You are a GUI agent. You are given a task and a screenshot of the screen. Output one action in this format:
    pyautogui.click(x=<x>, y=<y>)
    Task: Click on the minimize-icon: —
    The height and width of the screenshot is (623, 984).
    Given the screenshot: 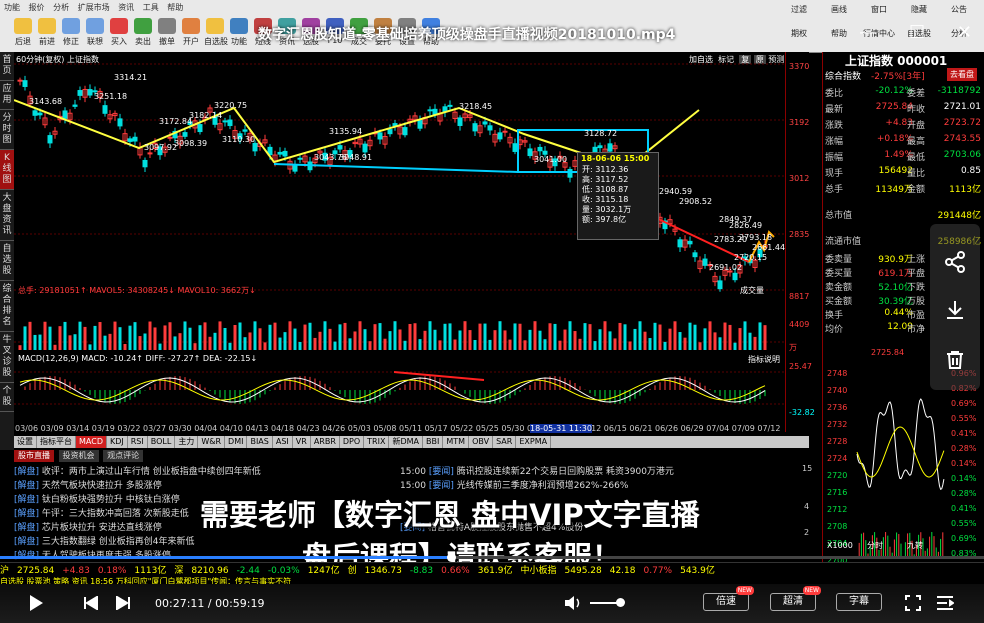 What is the action you would take?
    pyautogui.click(x=868, y=32)
    